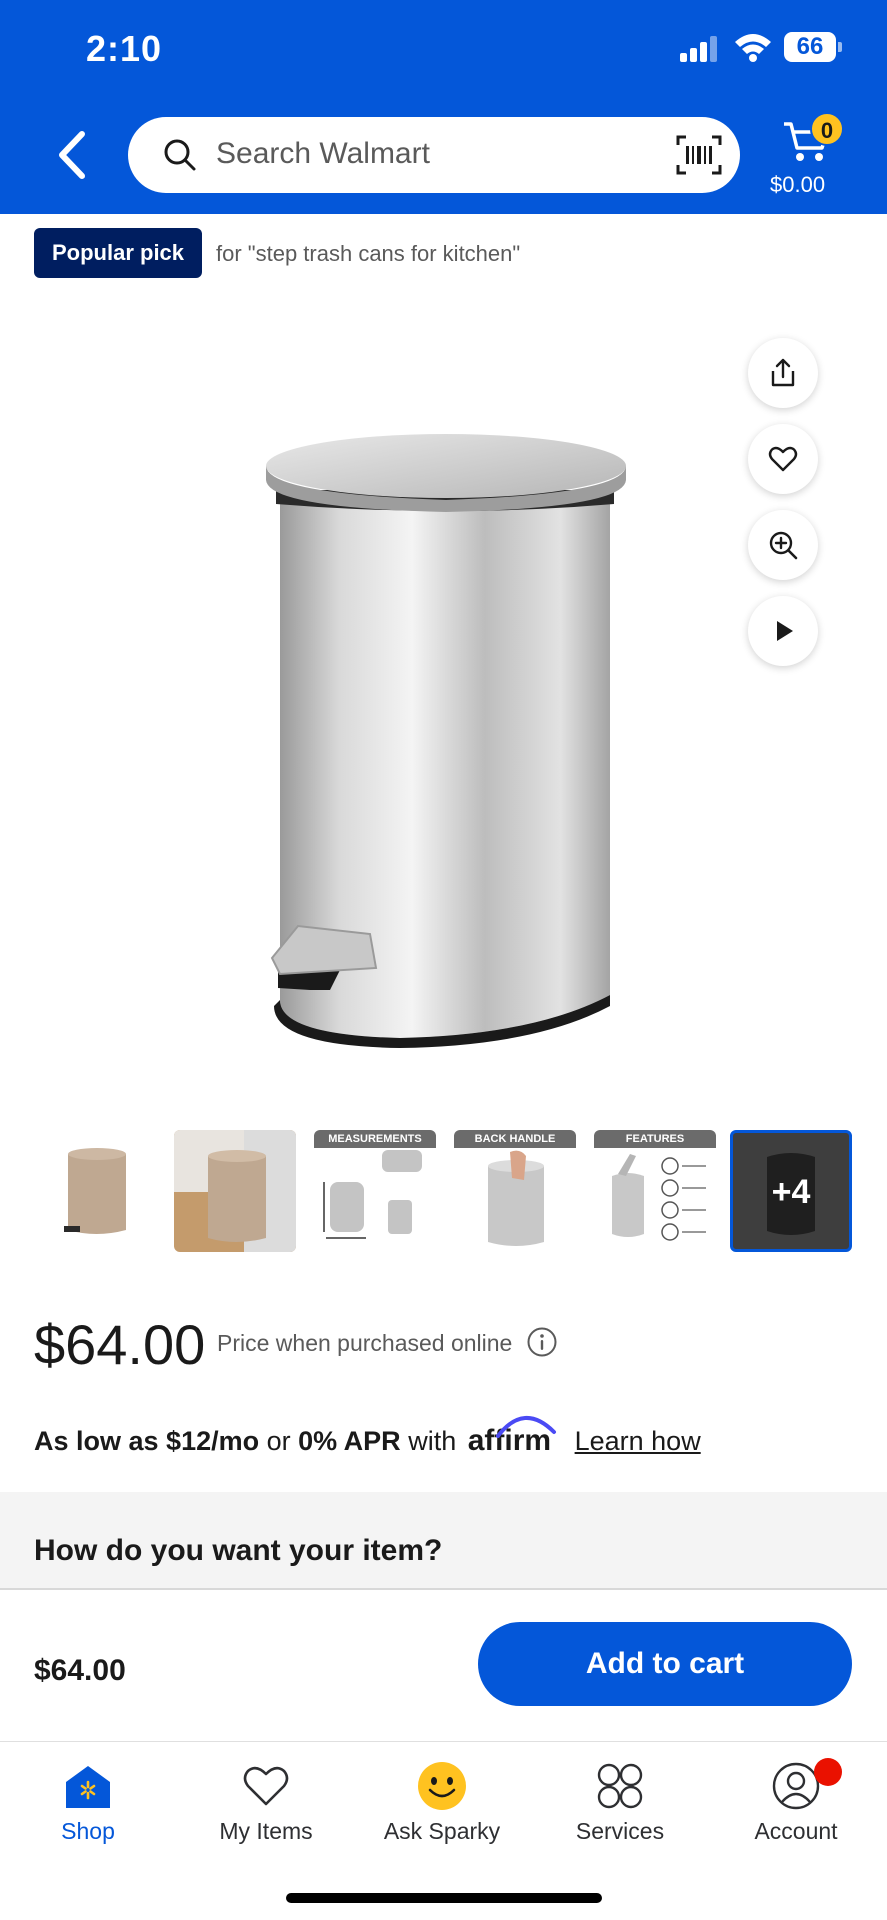 The image size is (887, 1920). I want to click on share-button, so click(783, 373).